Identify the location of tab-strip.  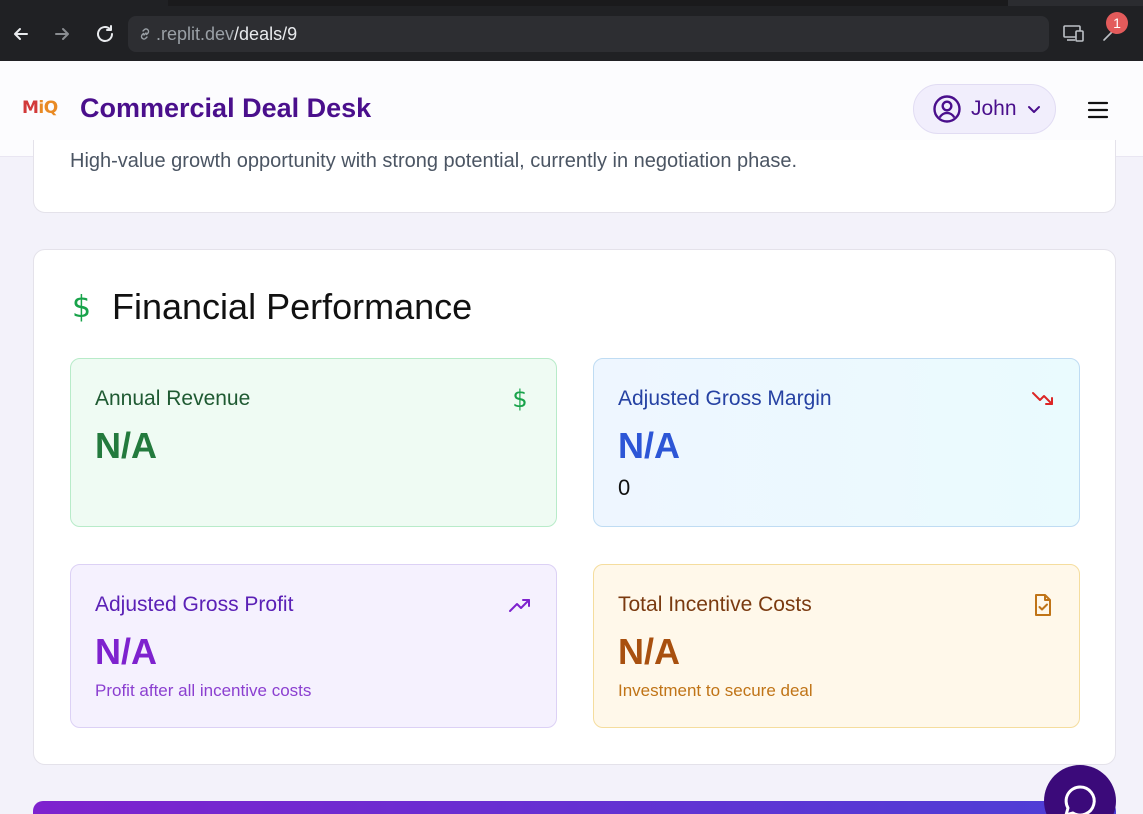
(571, 3).